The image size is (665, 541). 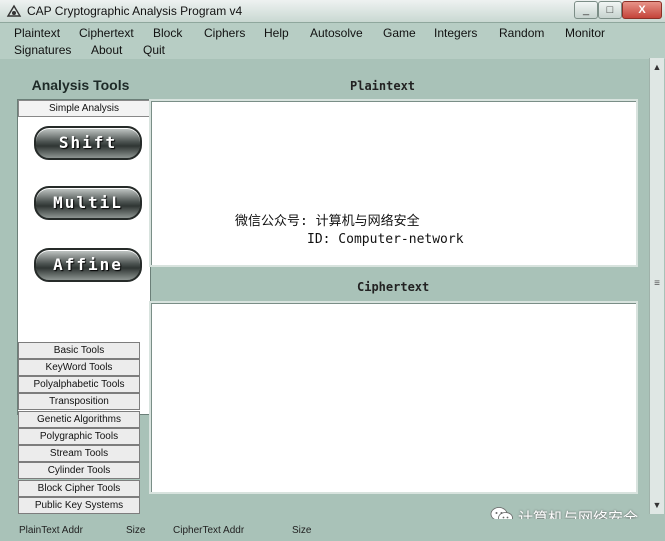 What do you see at coordinates (302, 530) in the screenshot?
I see `ciphertext-size-status: Size` at bounding box center [302, 530].